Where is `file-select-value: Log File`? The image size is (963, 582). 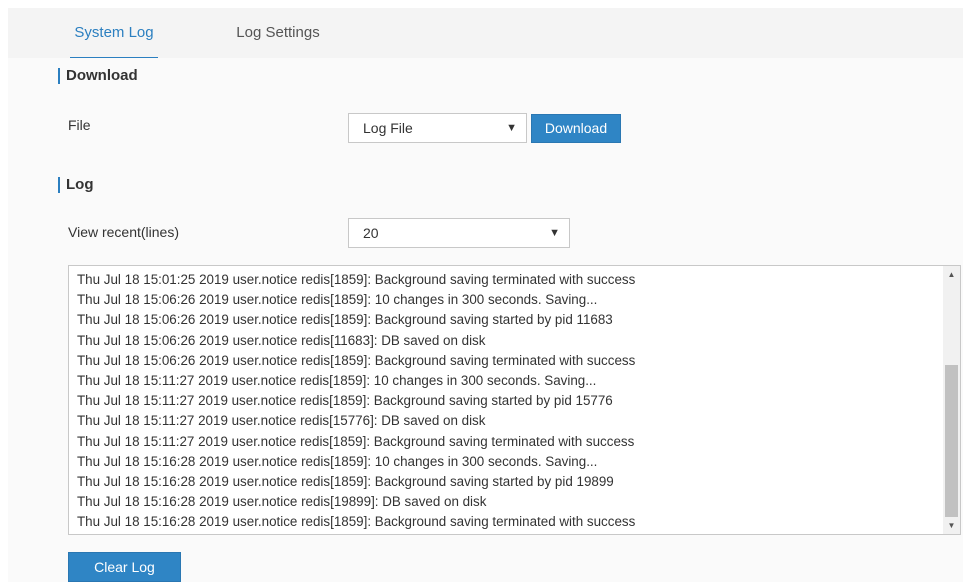
file-select-value: Log File is located at coordinates (388, 128).